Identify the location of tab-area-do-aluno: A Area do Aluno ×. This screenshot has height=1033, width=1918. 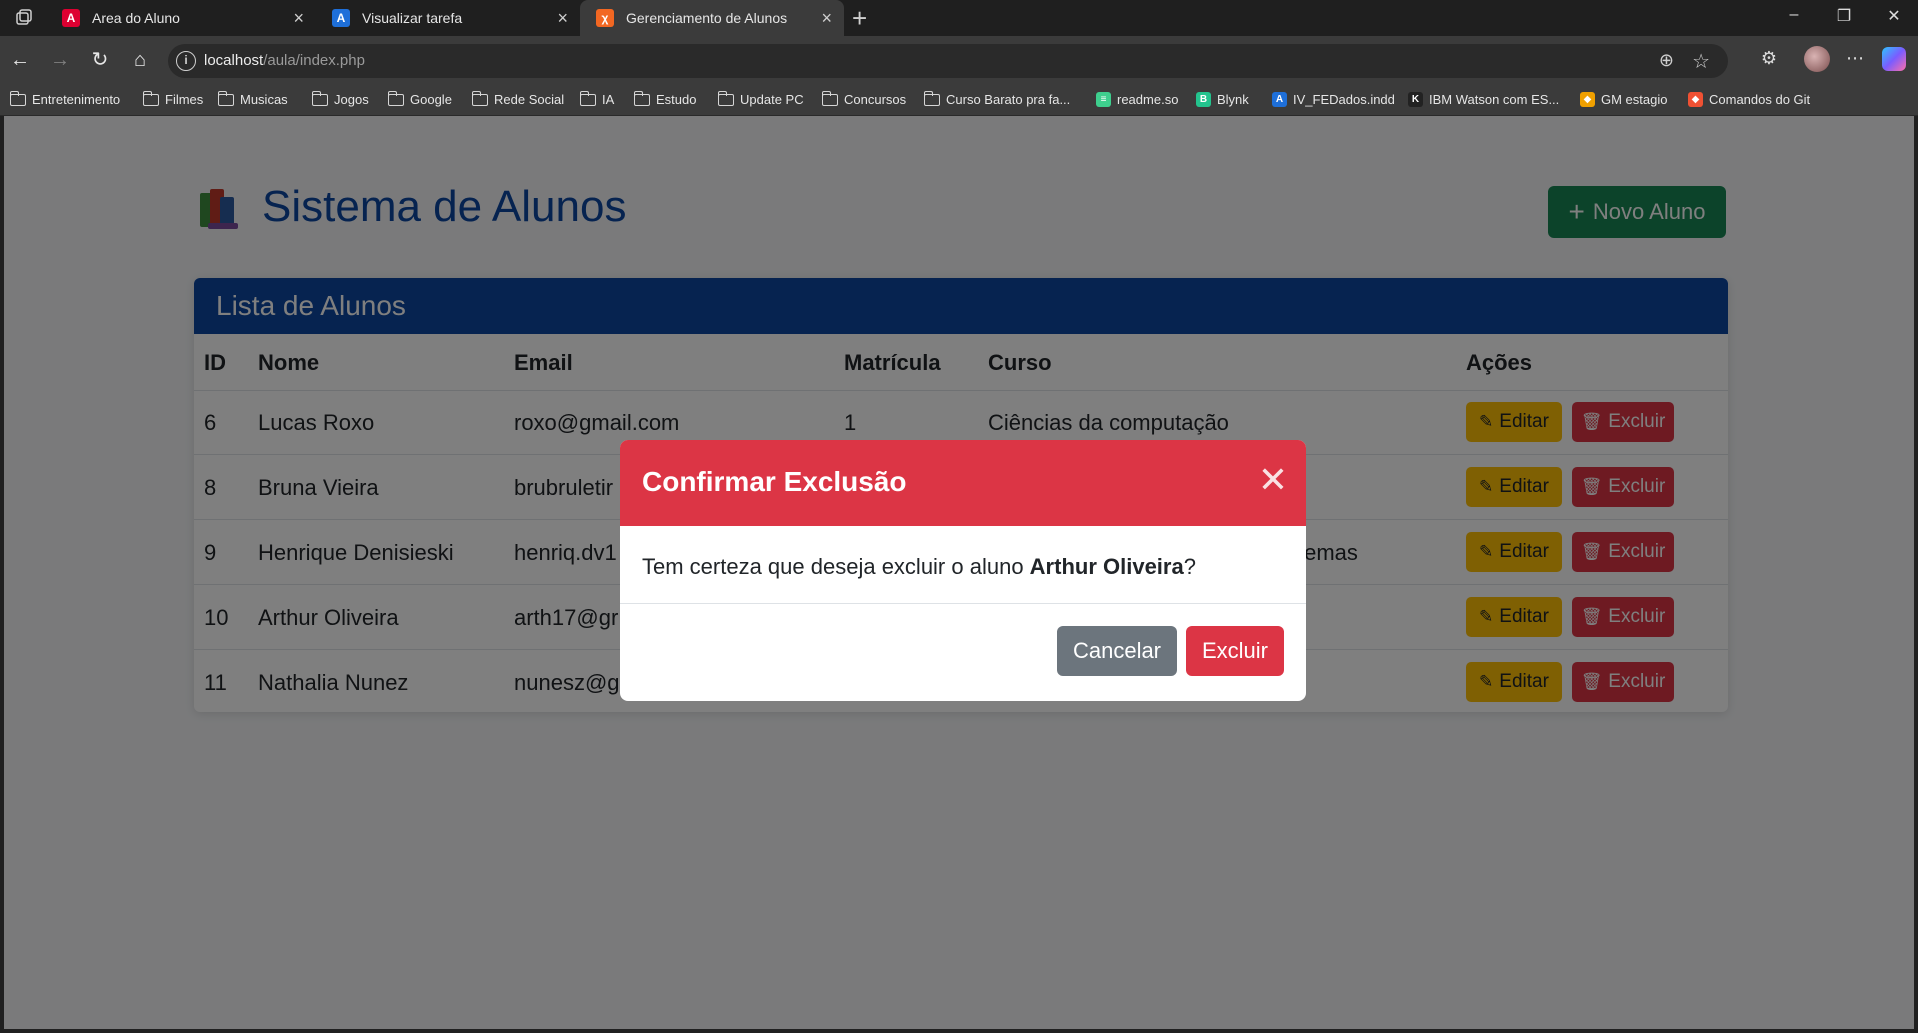
(181, 18).